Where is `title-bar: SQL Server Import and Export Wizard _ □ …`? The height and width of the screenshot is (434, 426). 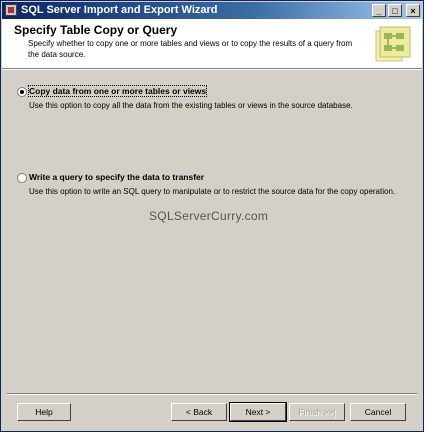
title-bar: SQL Server Import and Export Wizard _ □ … is located at coordinates (212, 10).